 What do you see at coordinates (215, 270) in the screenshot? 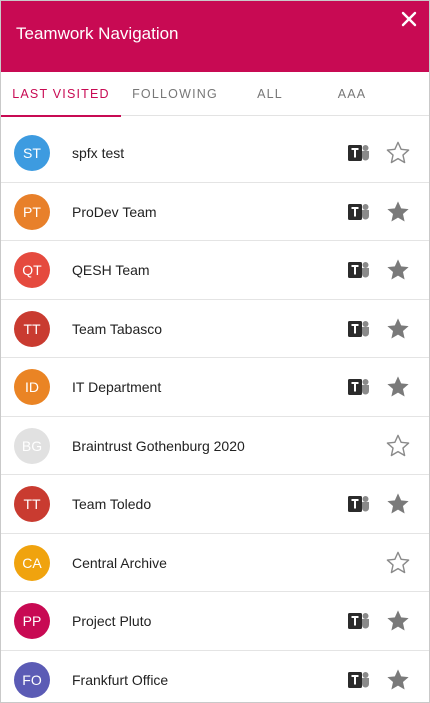
I see `list-item: QT QESH Team` at bounding box center [215, 270].